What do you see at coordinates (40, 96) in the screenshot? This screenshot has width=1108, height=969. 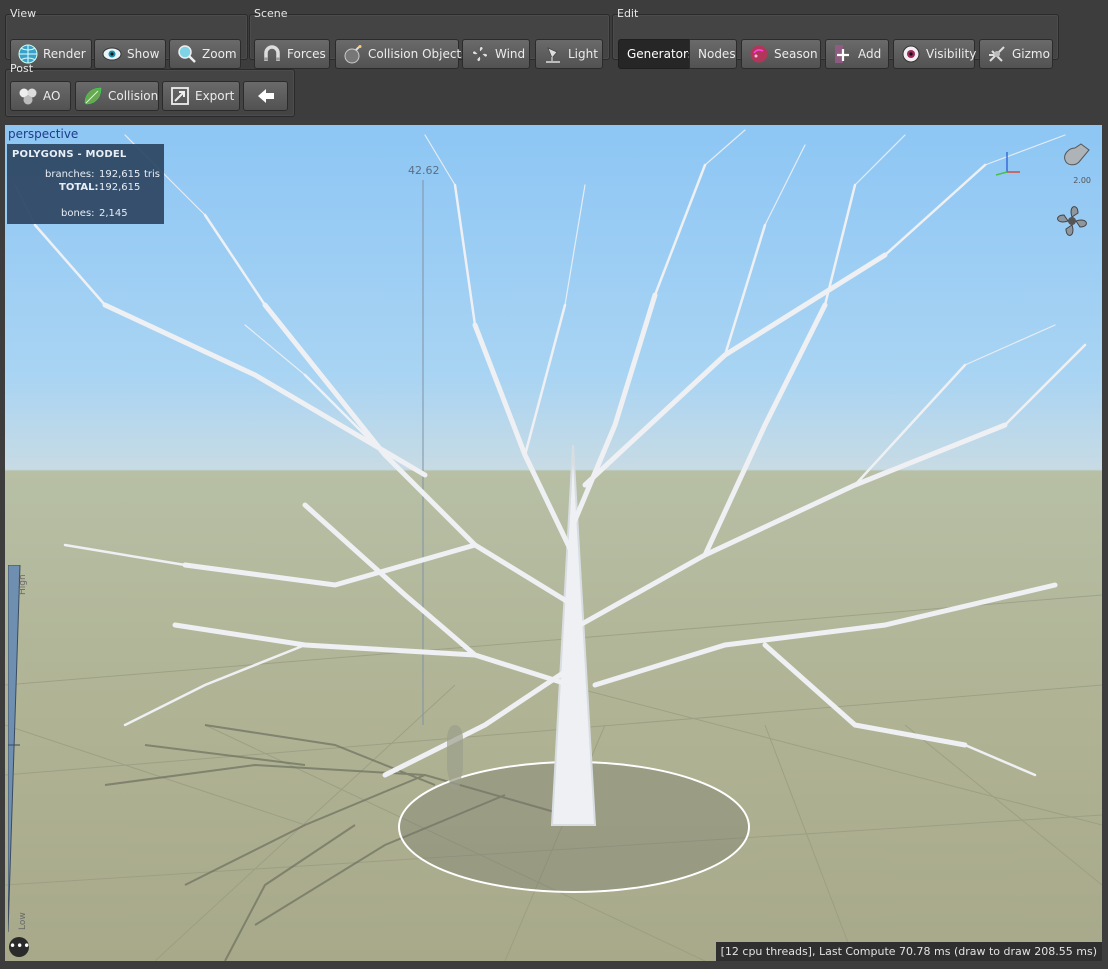 I see `ao-button: AO` at bounding box center [40, 96].